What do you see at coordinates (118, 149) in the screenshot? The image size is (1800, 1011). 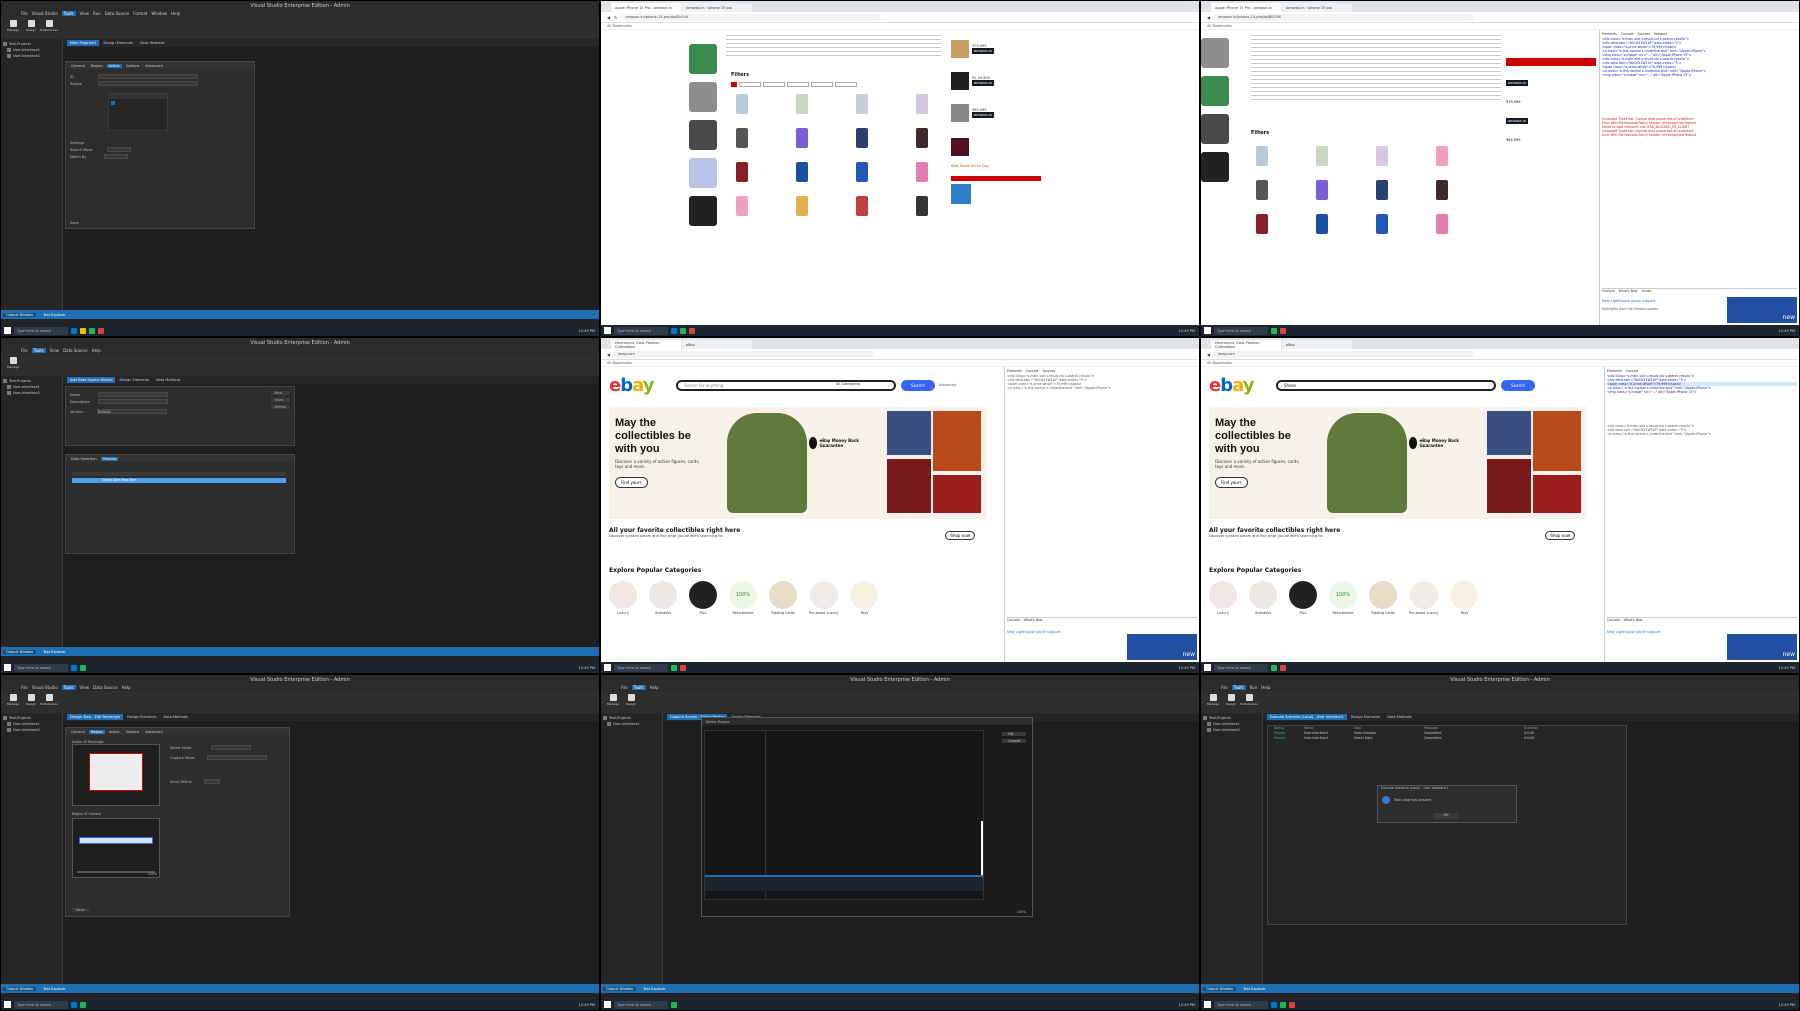 I see `search-mode-select` at bounding box center [118, 149].